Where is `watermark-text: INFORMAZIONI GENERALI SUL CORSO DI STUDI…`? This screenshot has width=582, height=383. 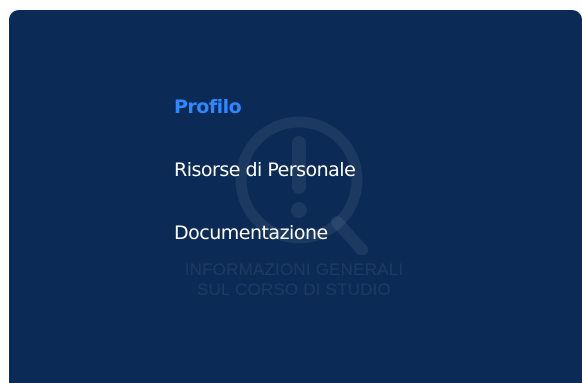 watermark-text: INFORMAZIONI GENERALI SUL CORSO DI STUDI… is located at coordinates (294, 280).